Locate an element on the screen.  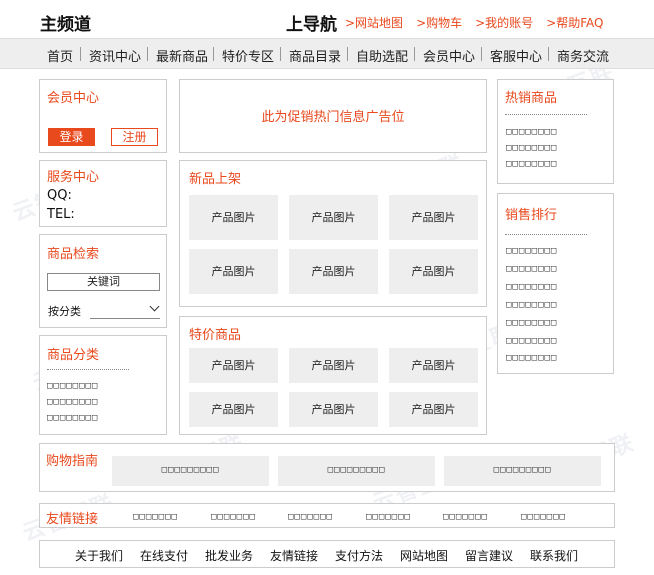
qq-label: QQ: is located at coordinates (59, 195).